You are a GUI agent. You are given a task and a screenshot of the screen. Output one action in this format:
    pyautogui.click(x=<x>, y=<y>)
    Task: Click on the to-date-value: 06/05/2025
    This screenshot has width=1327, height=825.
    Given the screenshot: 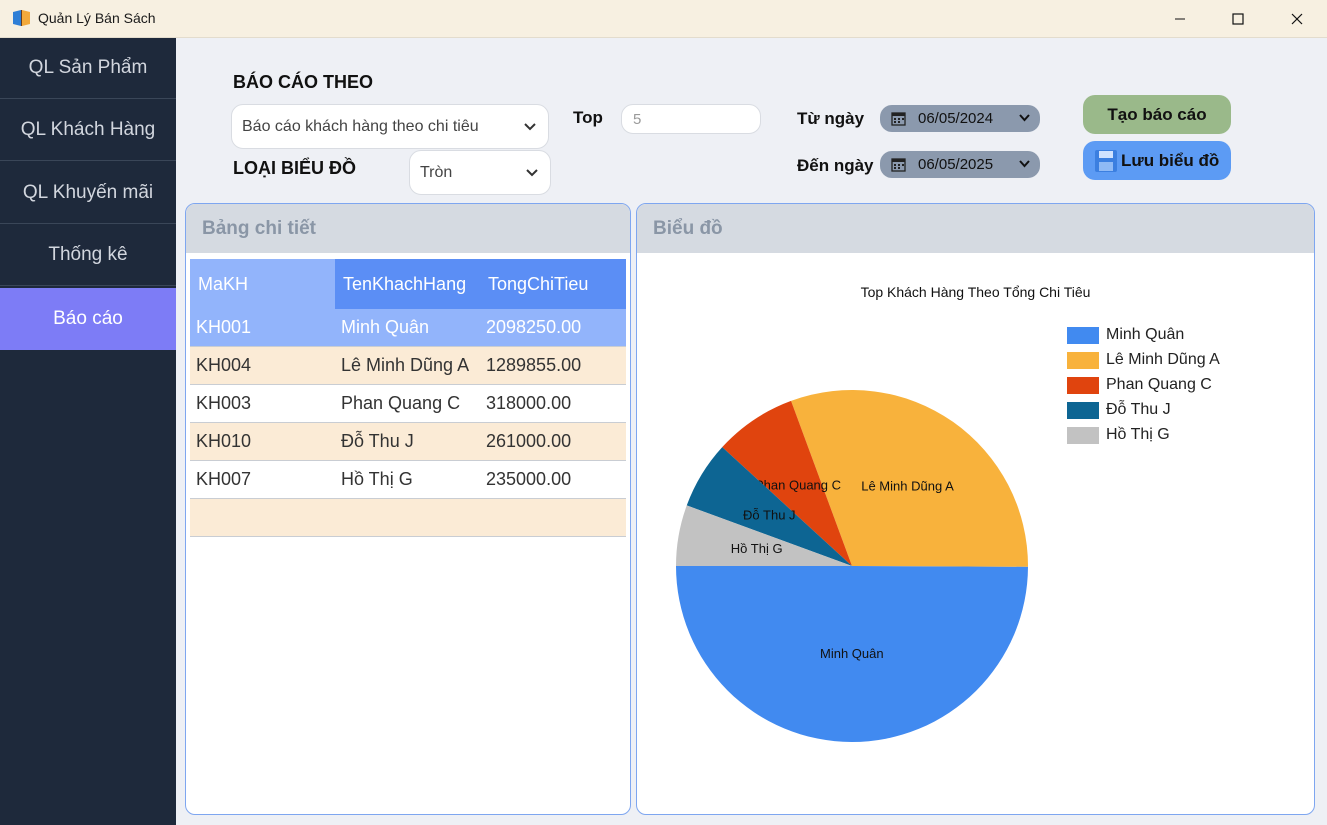 What is the action you would take?
    pyautogui.click(x=956, y=164)
    